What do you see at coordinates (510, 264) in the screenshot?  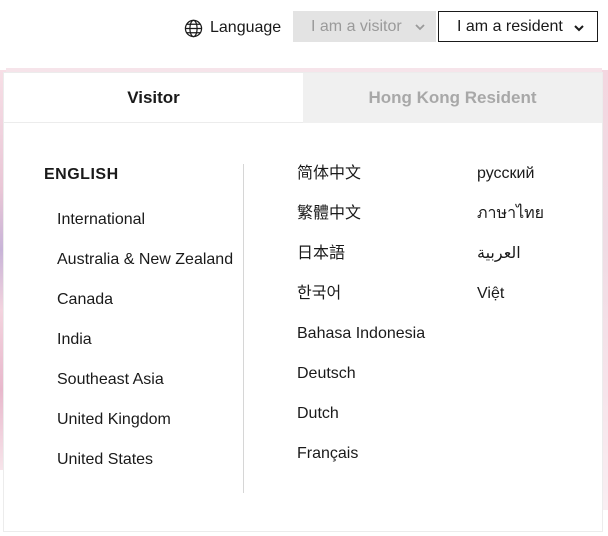 I see `language-link-arabic: العربية` at bounding box center [510, 264].